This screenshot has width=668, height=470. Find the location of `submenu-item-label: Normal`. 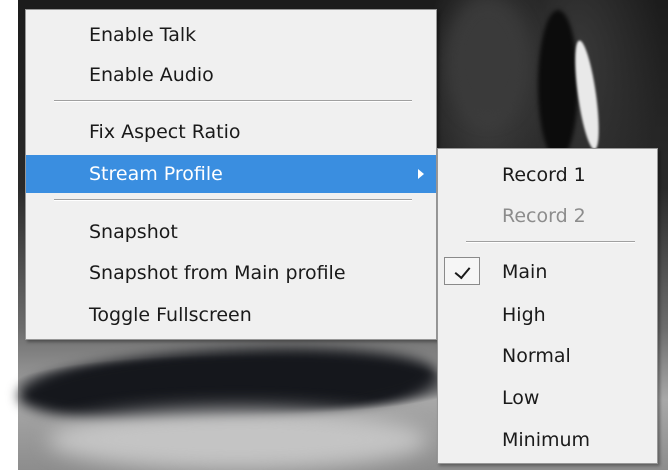

submenu-item-label: Normal is located at coordinates (536, 356).